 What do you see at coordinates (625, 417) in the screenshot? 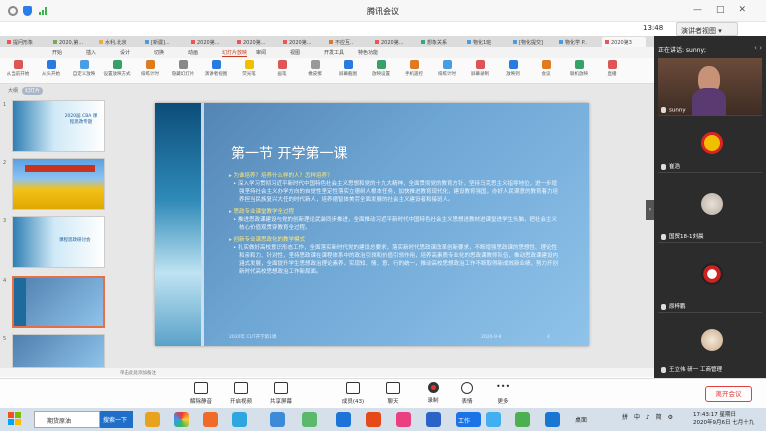
I see `tray-item: 拼` at bounding box center [625, 417].